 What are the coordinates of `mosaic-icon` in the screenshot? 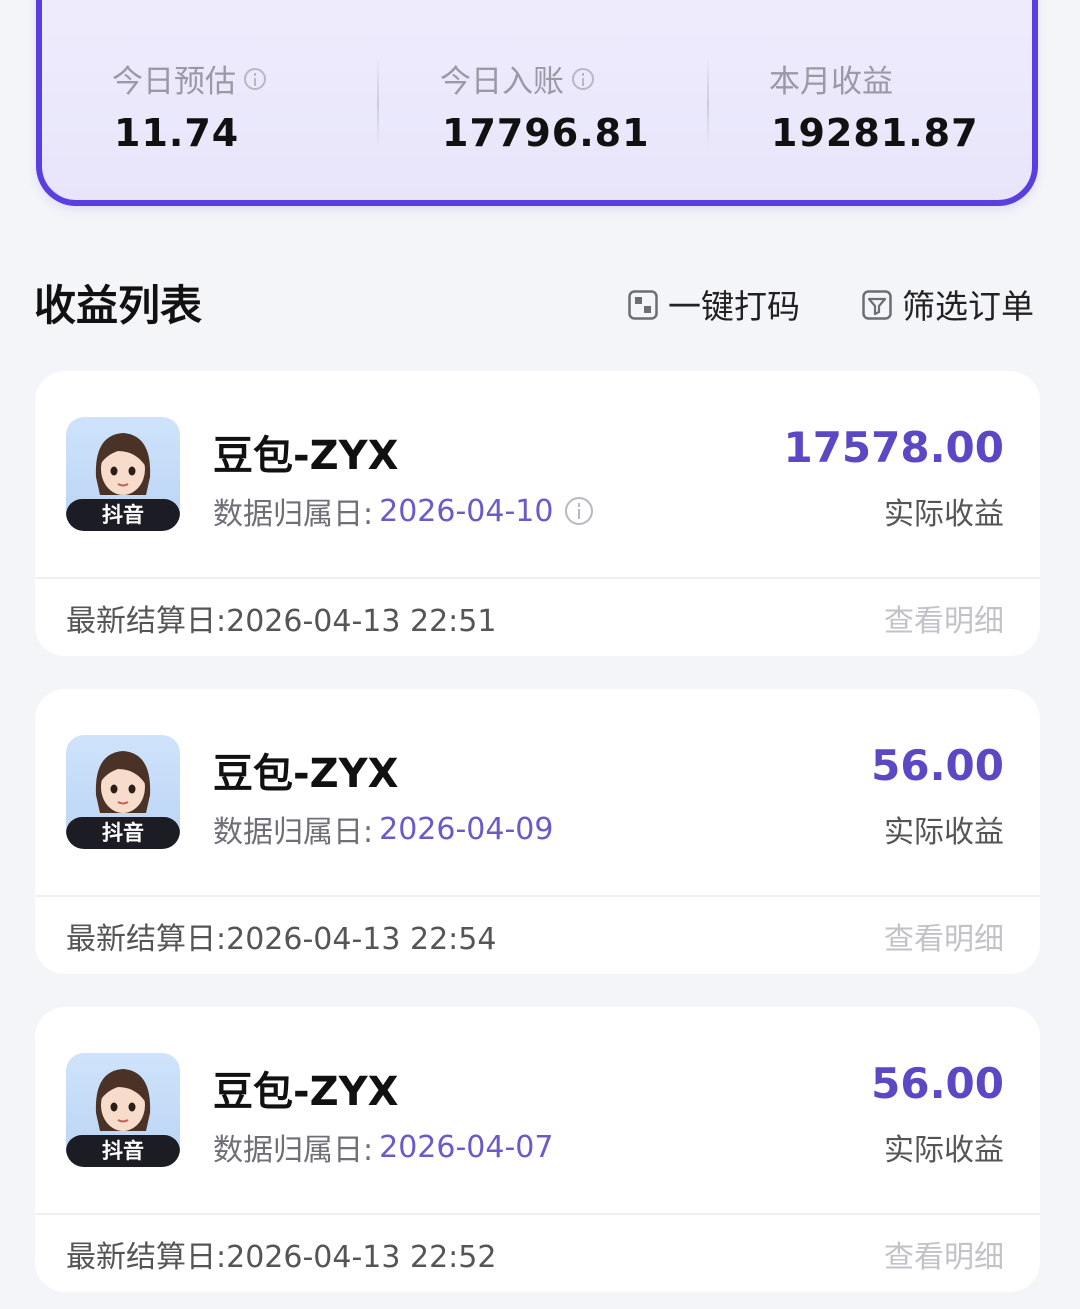 It's located at (643, 304).